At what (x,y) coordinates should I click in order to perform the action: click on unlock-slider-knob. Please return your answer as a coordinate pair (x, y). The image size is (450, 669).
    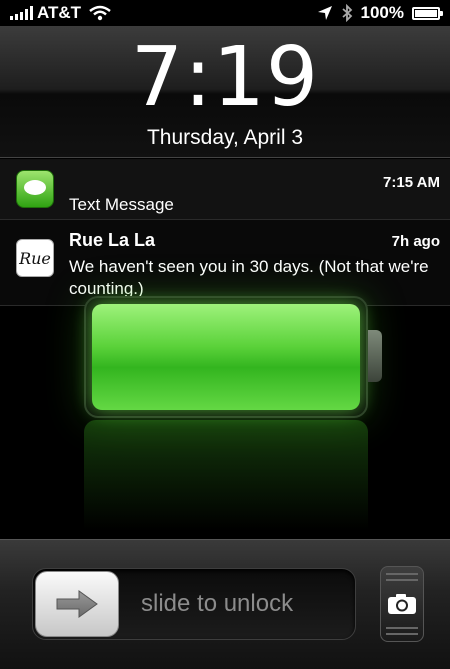
    Looking at the image, I should click on (77, 604).